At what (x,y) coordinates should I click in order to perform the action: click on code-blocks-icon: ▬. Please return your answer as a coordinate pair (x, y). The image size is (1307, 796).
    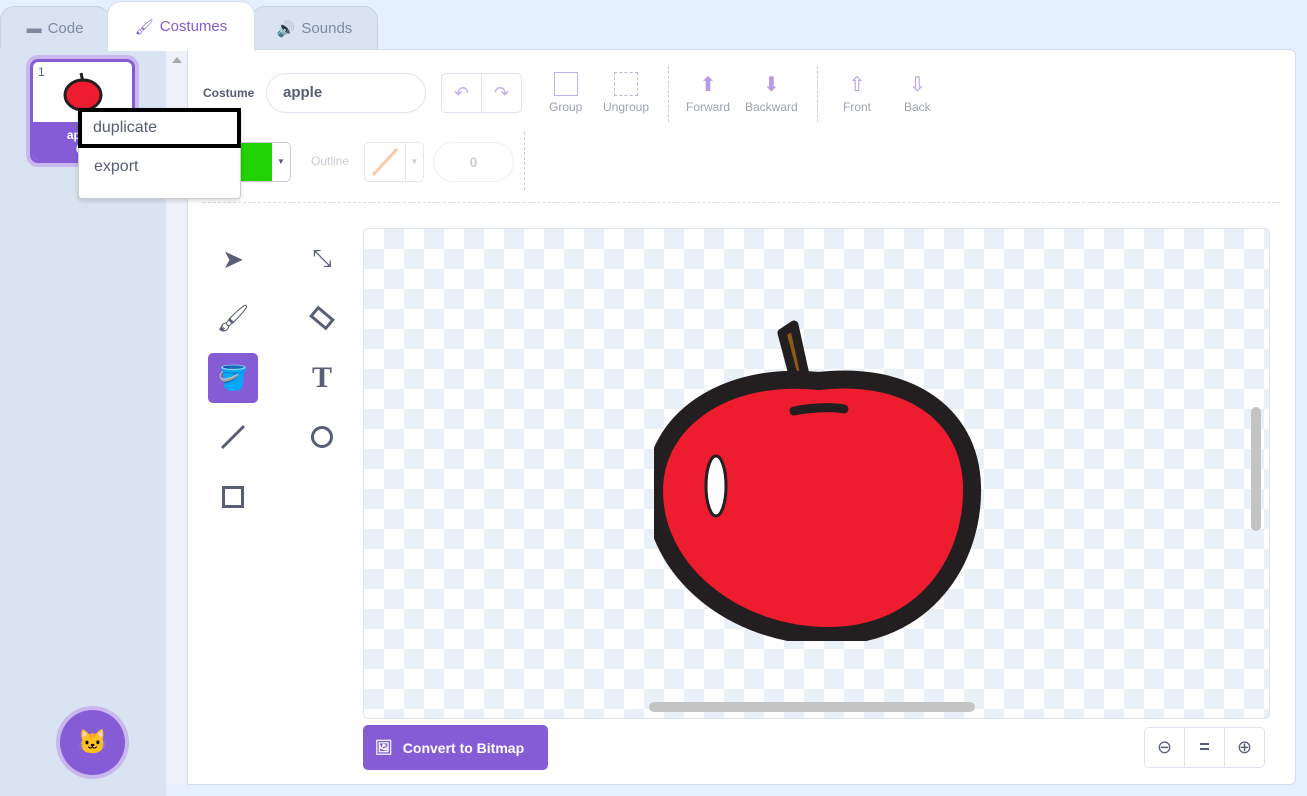
    Looking at the image, I should click on (34, 28).